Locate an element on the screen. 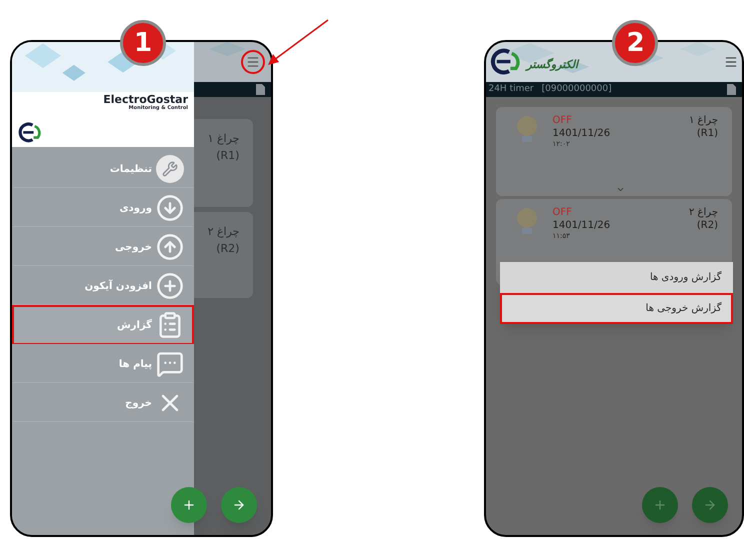 This screenshot has width=744, height=539. popup-menu-item: گزارش ورودی ها is located at coordinates (617, 277).